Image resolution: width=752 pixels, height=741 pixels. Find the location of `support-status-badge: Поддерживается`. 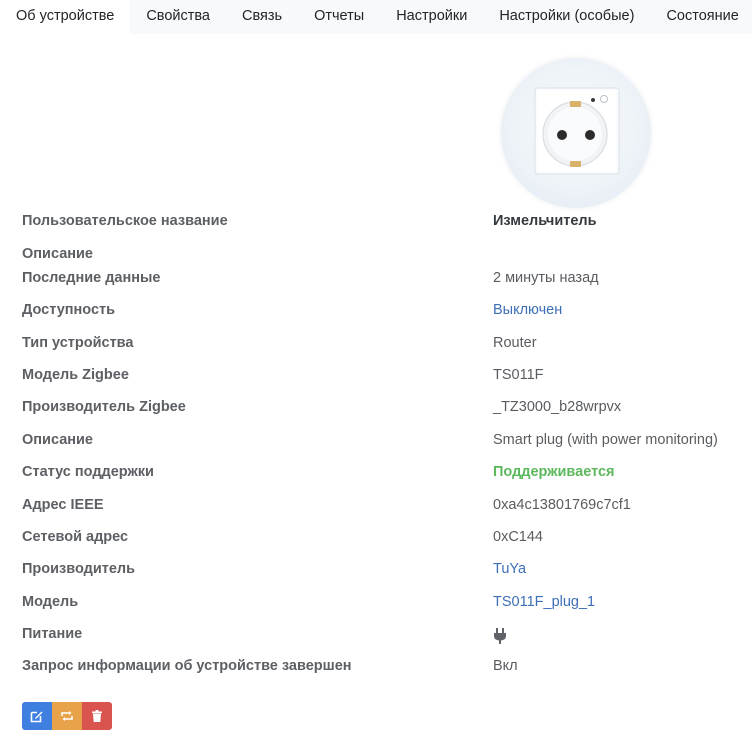

support-status-badge: Поддерживается is located at coordinates (554, 472).